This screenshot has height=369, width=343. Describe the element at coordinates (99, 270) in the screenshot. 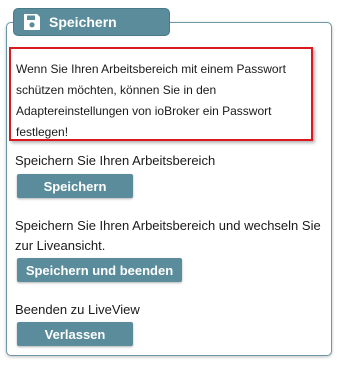

I see `save-and-exit-button: Speichern und beenden` at that location.